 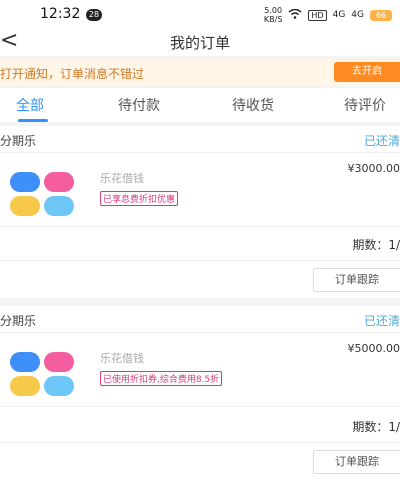 I want to click on status-icons: 5.00 KB/S HD 4G 4G 66, so click(x=328, y=15).